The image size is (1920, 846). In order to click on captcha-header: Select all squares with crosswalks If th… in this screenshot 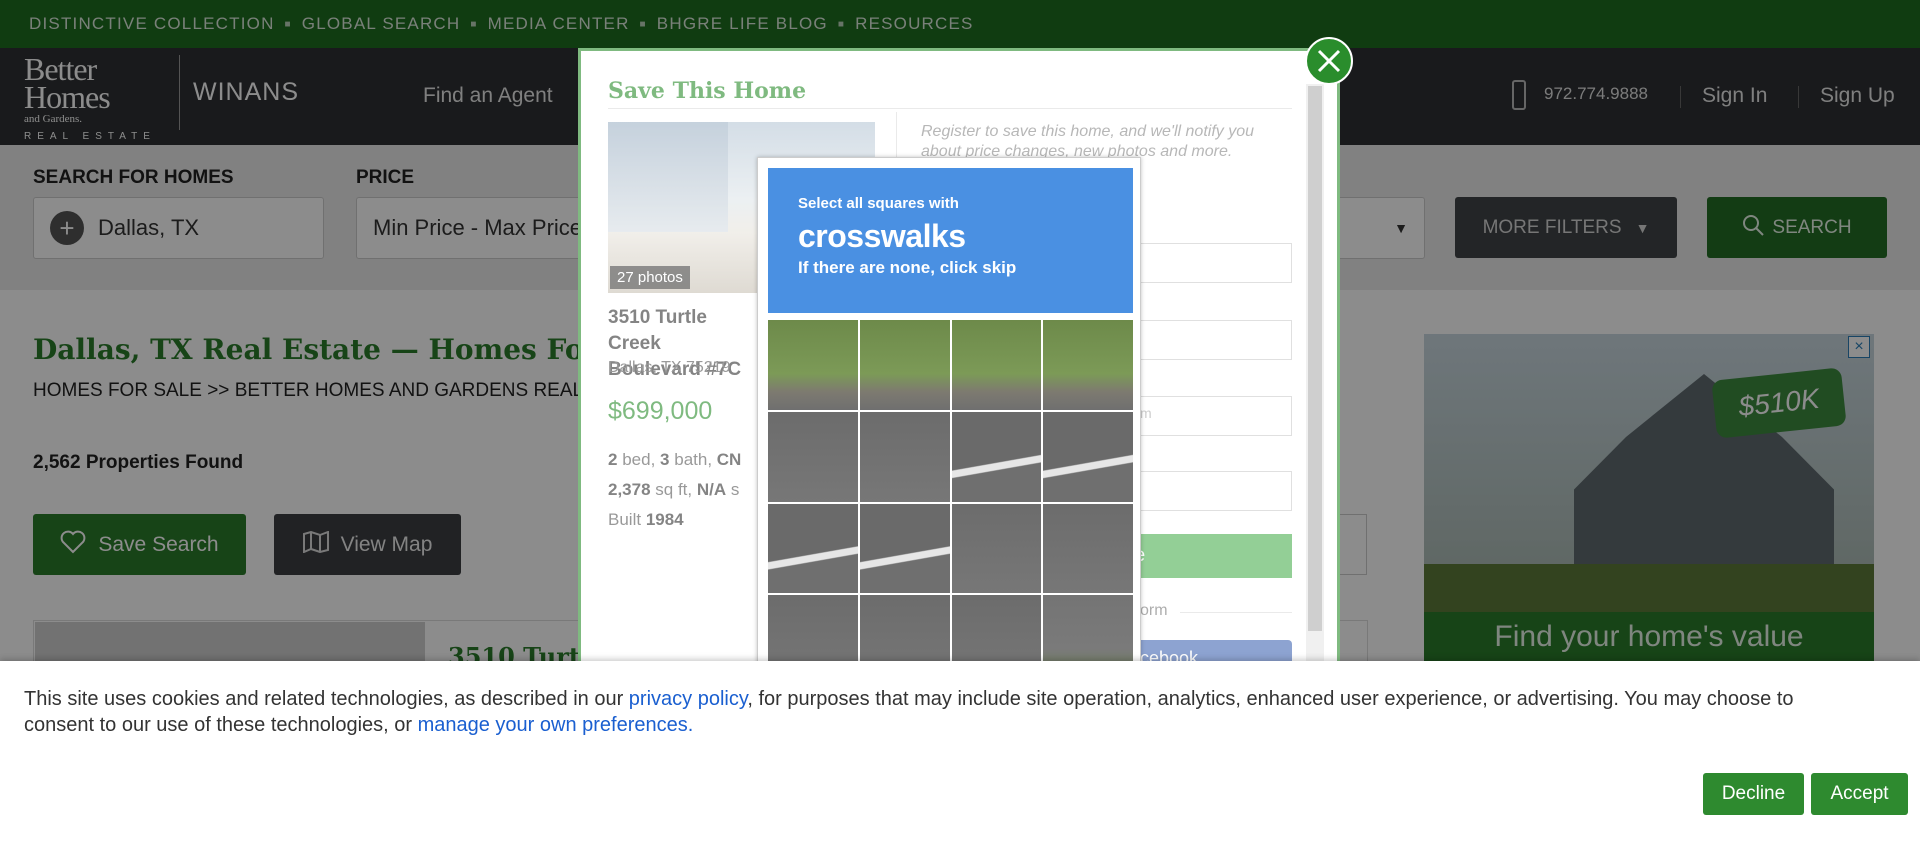, I will do `click(950, 240)`.